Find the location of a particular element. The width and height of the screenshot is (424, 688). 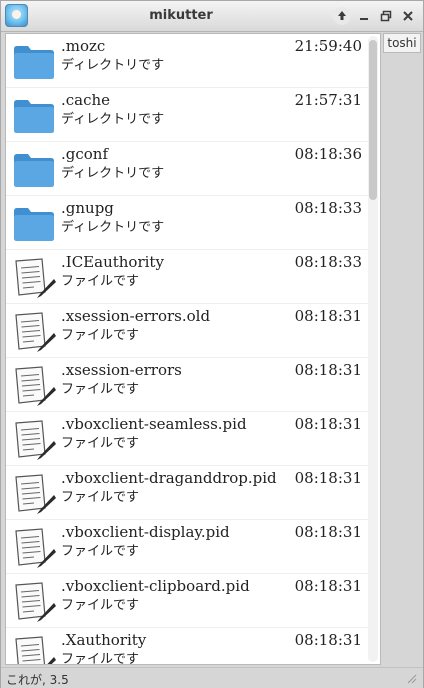

status-text: これが, 3.5 is located at coordinates (37, 680).